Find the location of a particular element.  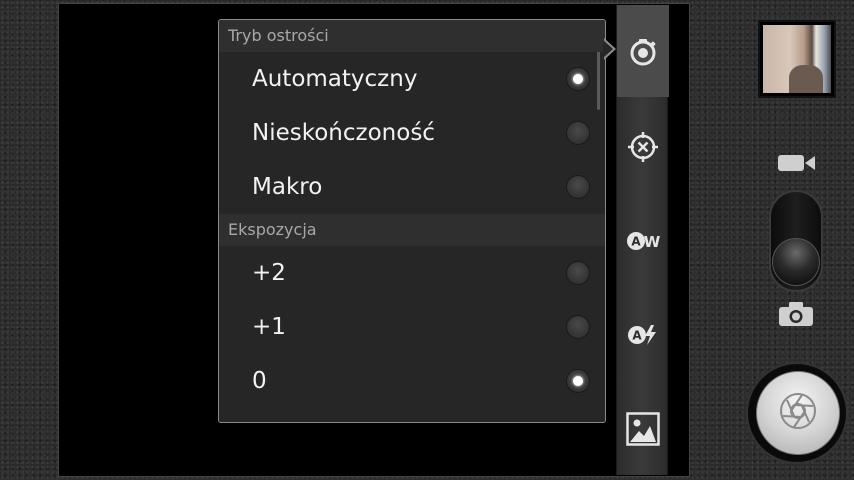

switch-knob is located at coordinates (796, 262).